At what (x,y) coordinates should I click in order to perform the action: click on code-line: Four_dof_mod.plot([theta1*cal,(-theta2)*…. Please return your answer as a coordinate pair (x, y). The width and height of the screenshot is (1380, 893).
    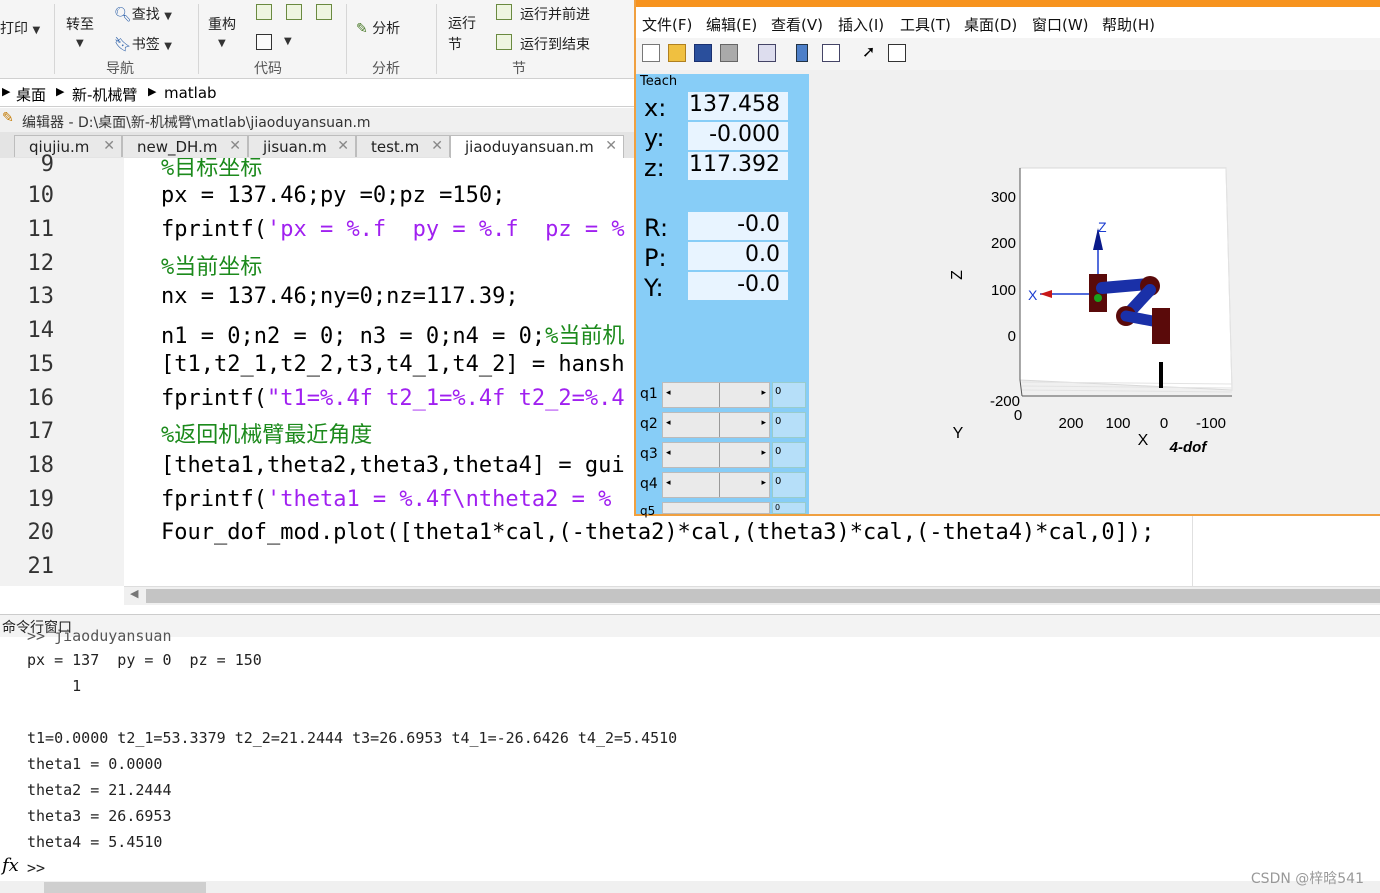
    Looking at the image, I should click on (657, 532).